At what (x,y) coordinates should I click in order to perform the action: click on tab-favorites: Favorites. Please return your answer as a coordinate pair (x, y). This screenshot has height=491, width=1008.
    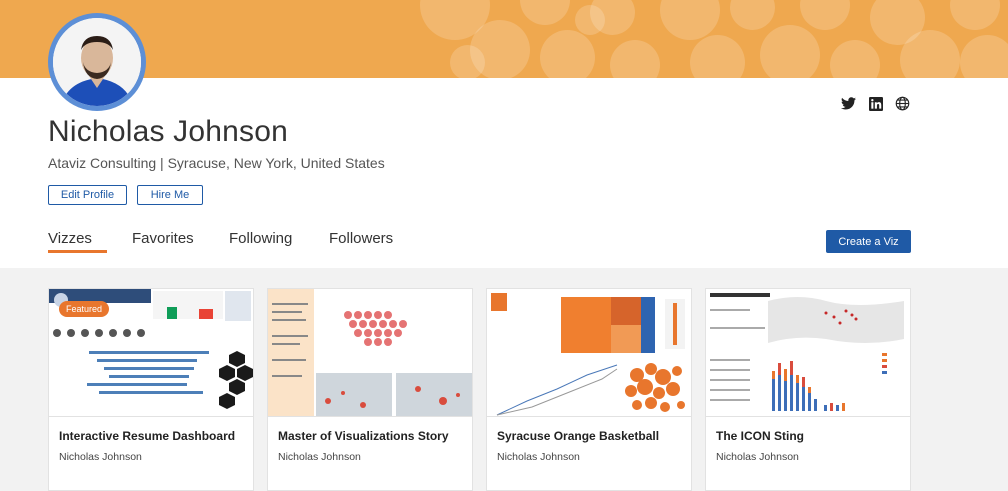
    Looking at the image, I should click on (163, 238).